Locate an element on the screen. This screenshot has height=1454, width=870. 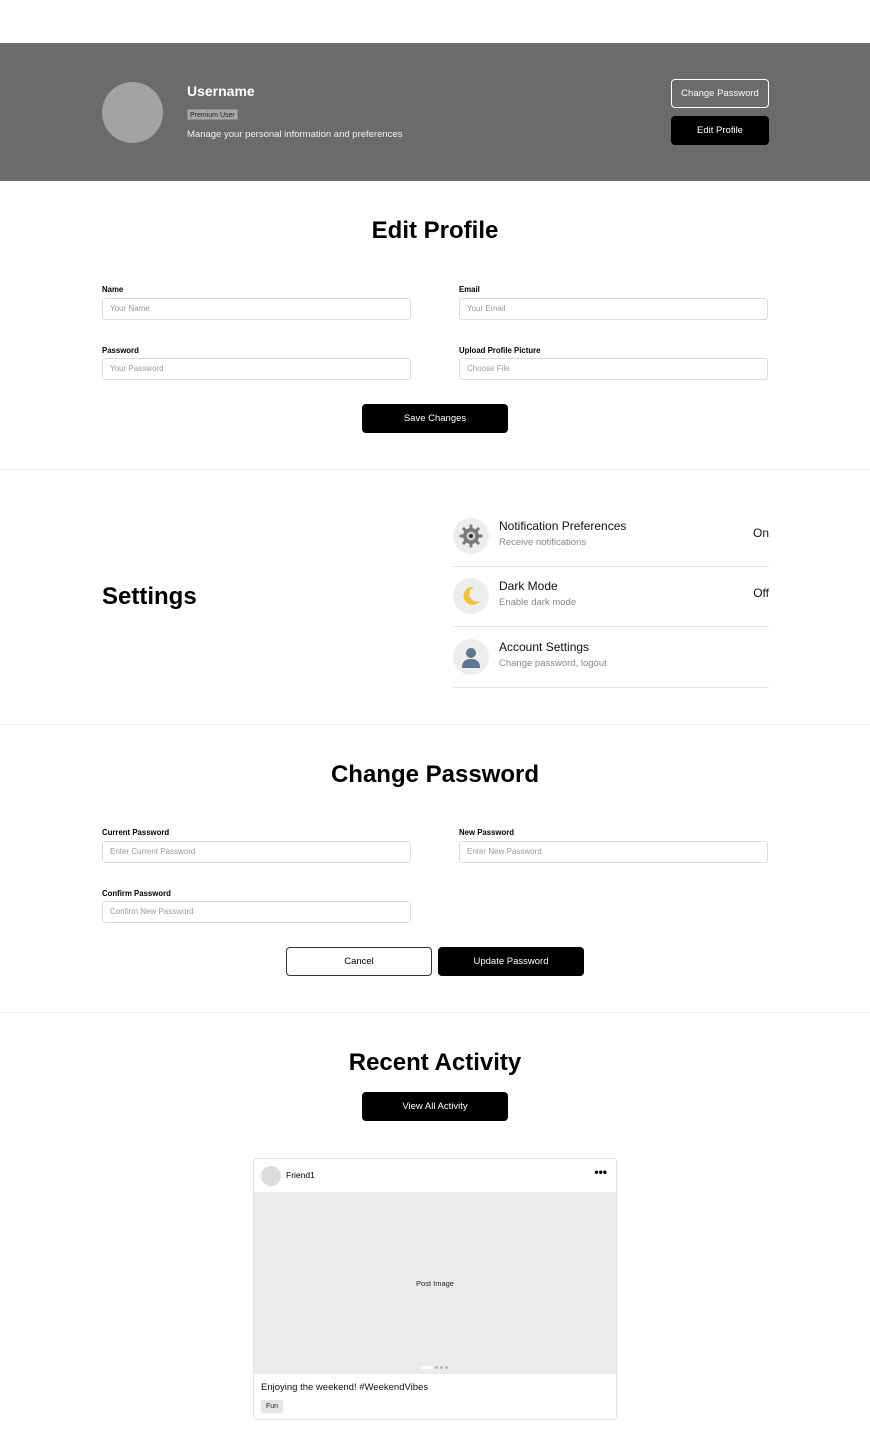
view-all-activity-button: View All Activity is located at coordinates (435, 1106).